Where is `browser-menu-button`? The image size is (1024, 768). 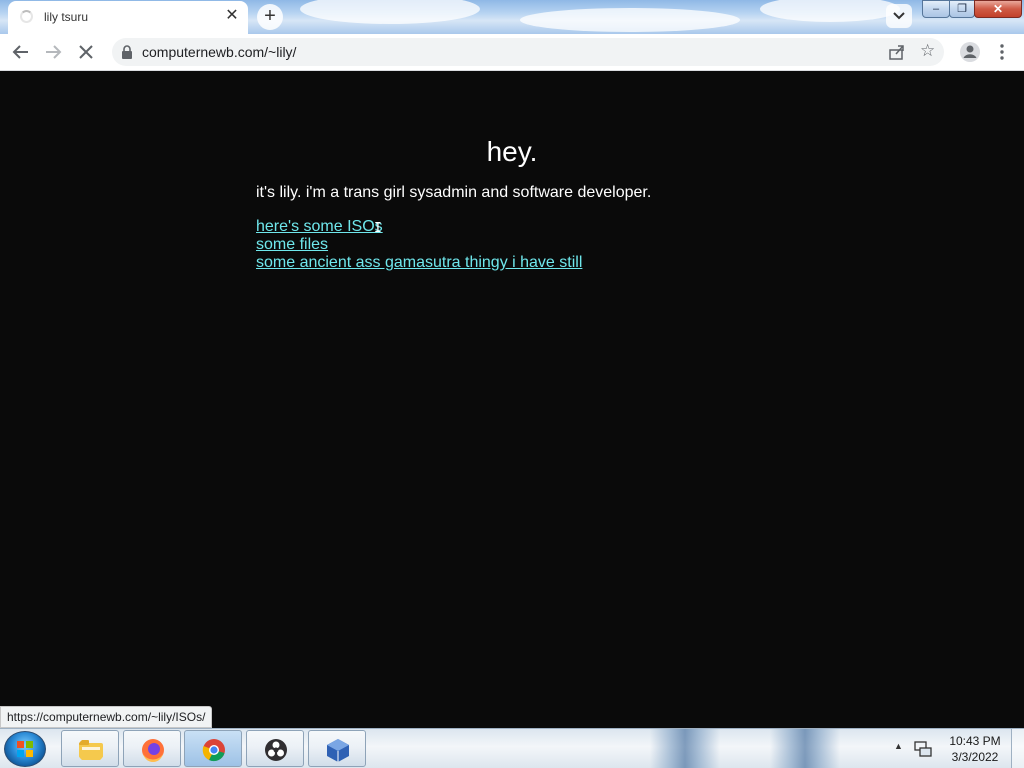
browser-menu-button is located at coordinates (1002, 52).